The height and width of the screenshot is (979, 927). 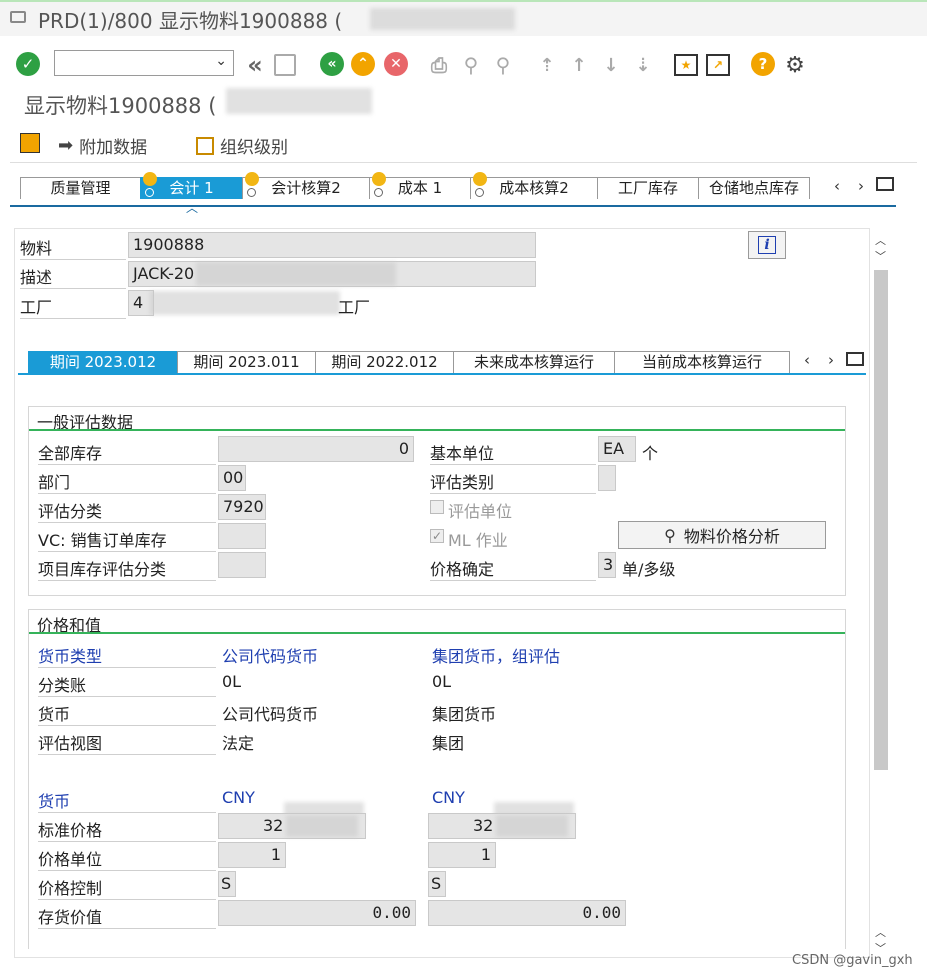 What do you see at coordinates (795, 65) in the screenshot?
I see `settings-icon: ⚙` at bounding box center [795, 65].